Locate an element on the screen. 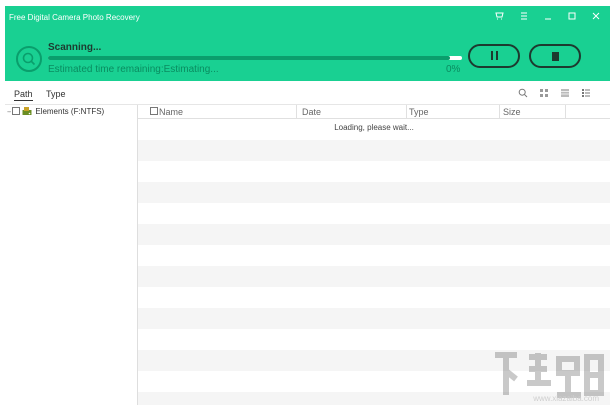 The height and width of the screenshot is (407, 615). progress-percent: 0% is located at coordinates (453, 69).